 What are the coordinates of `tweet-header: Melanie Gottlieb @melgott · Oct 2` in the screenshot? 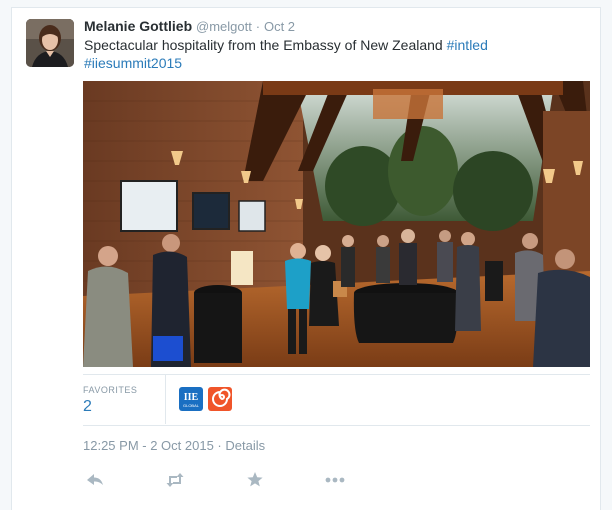 It's located at (189, 26).